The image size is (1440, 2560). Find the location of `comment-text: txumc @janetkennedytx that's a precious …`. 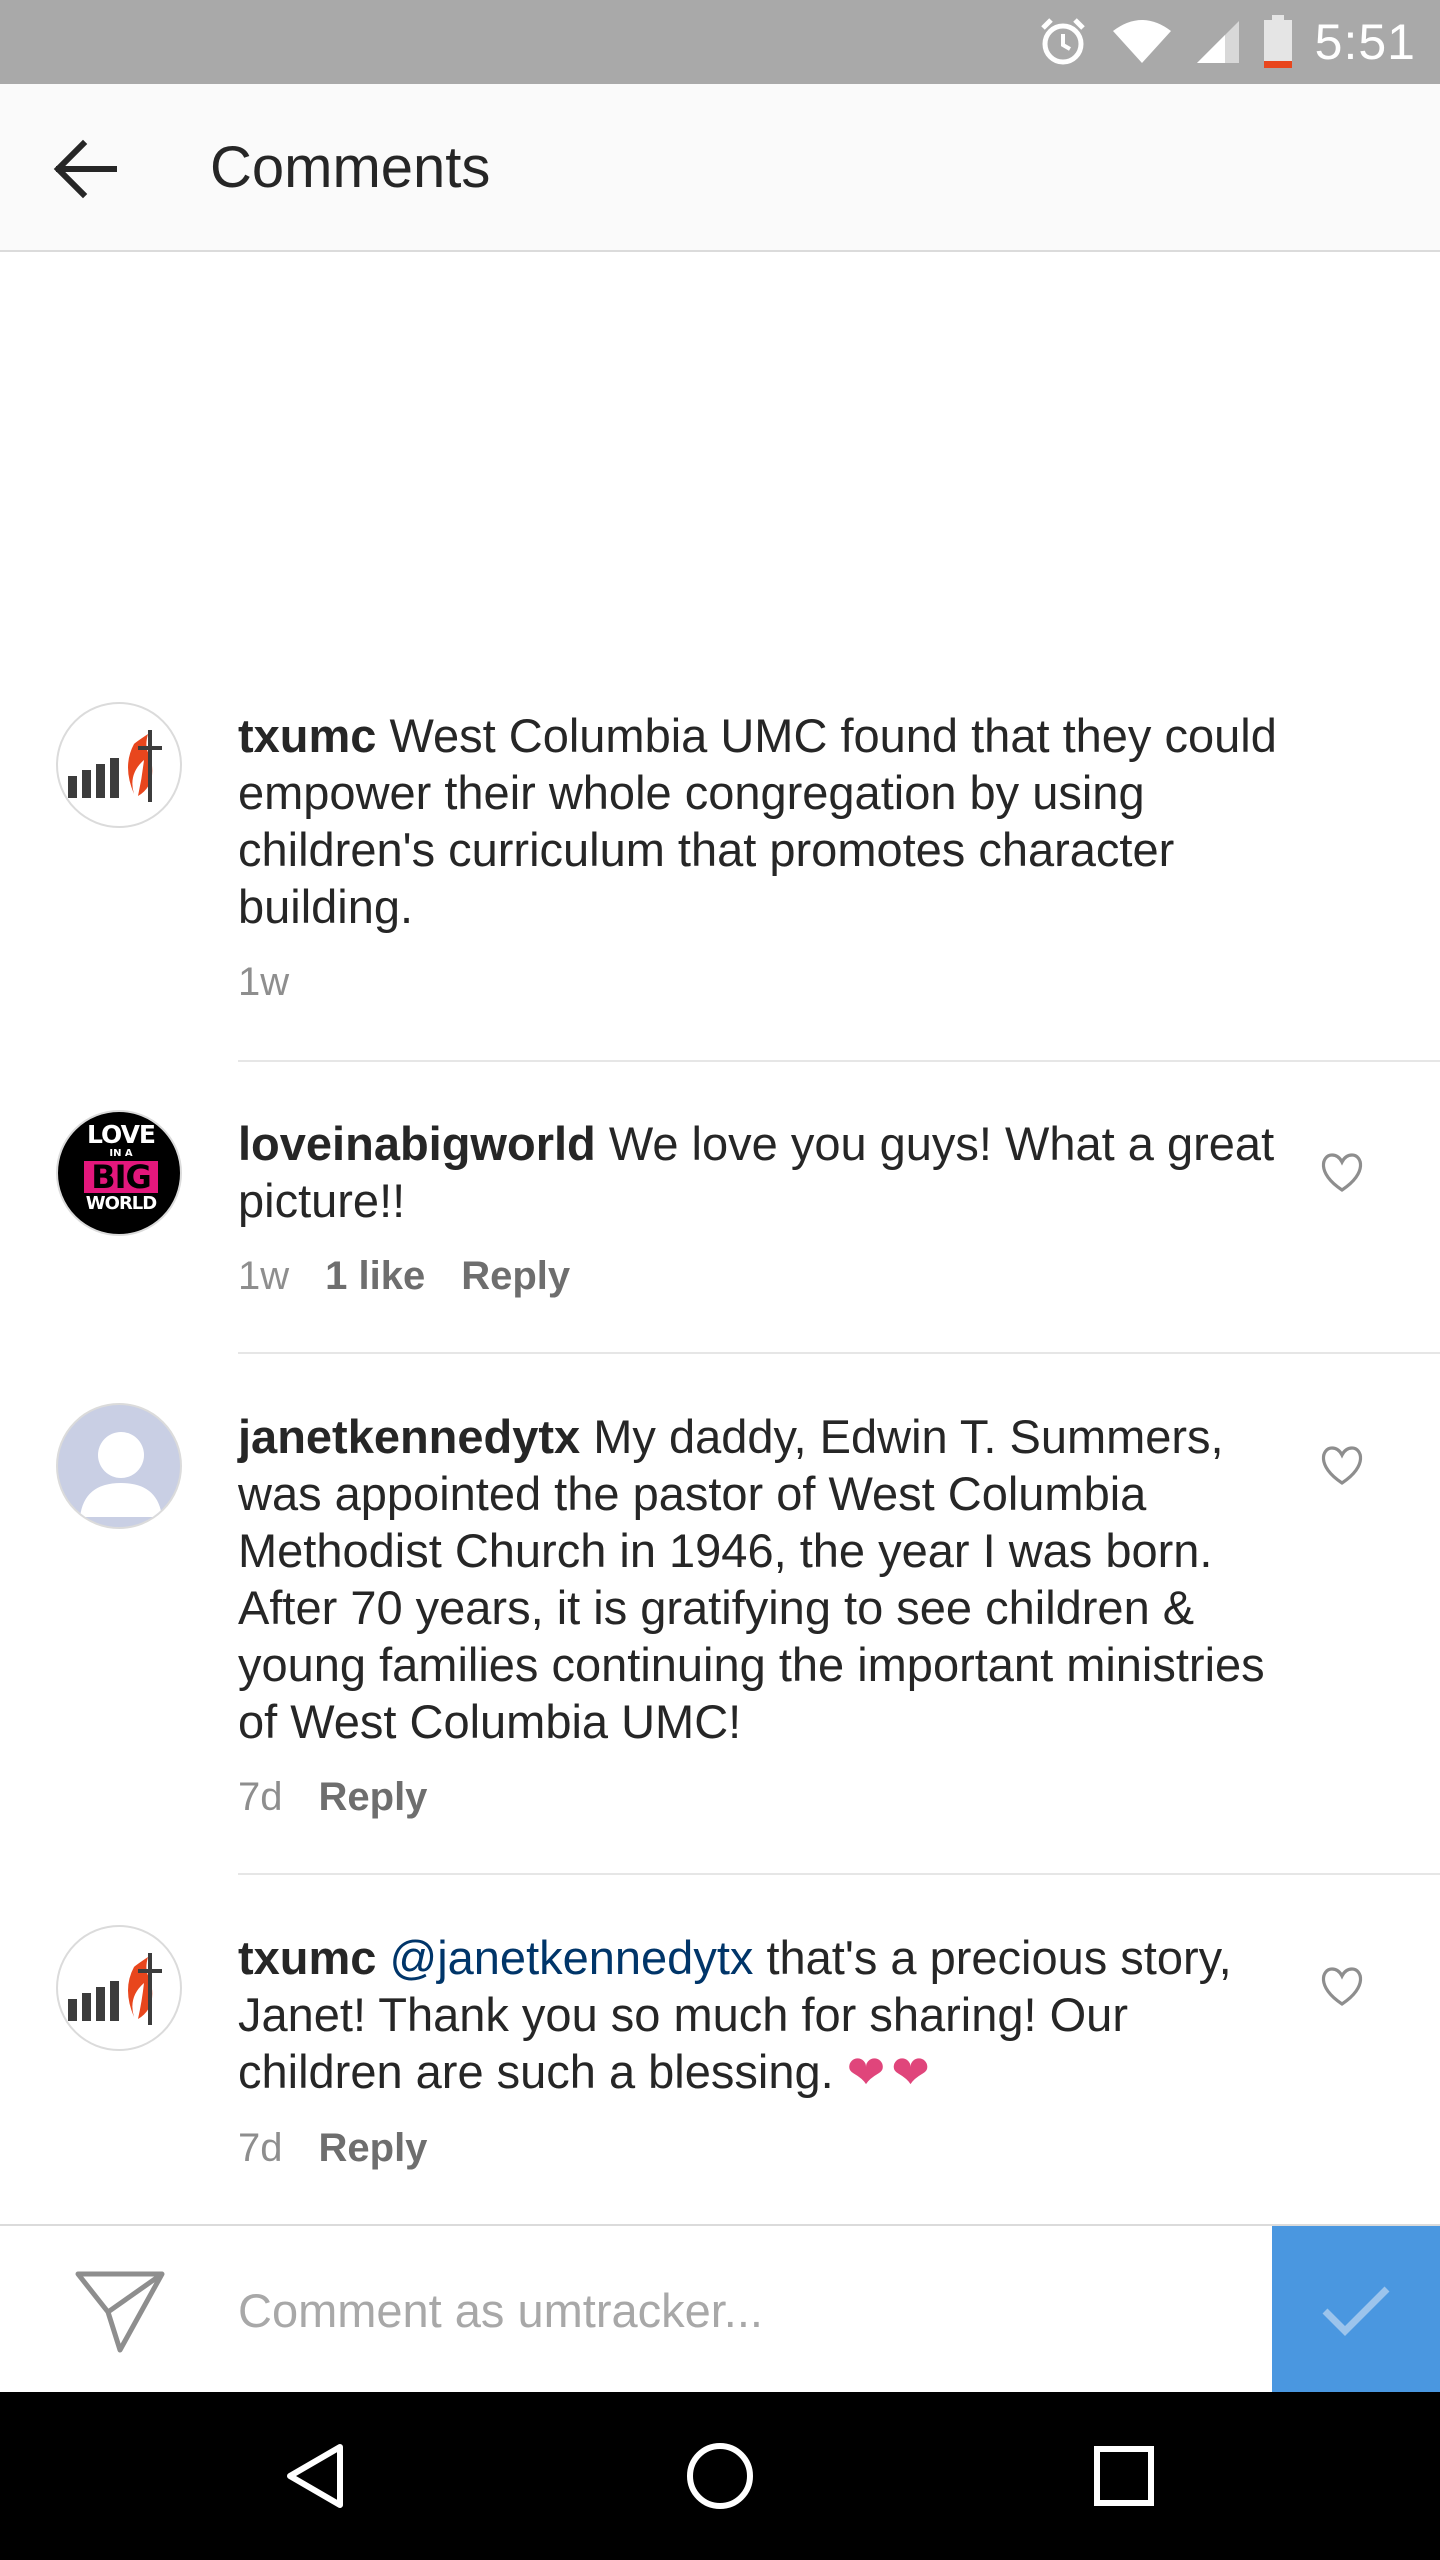

comment-text: txumc @janetkennedytx that's a precious … is located at coordinates (758, 2015).